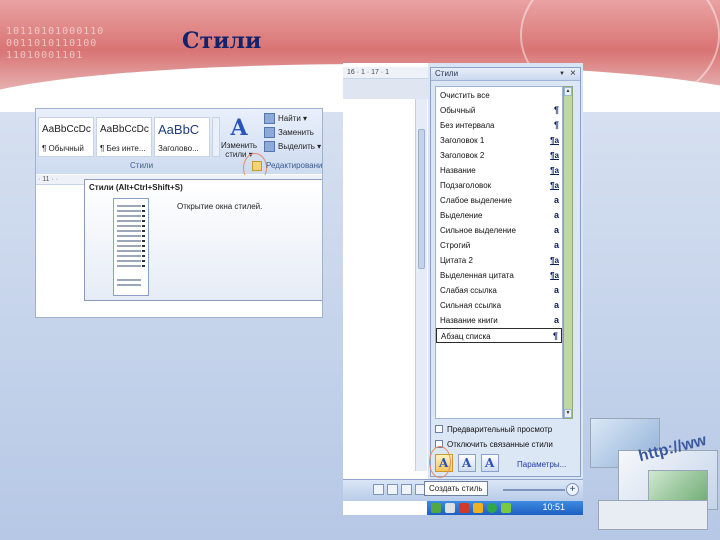  Describe the element at coordinates (553, 507) in the screenshot. I see `clock: 10:51` at that location.